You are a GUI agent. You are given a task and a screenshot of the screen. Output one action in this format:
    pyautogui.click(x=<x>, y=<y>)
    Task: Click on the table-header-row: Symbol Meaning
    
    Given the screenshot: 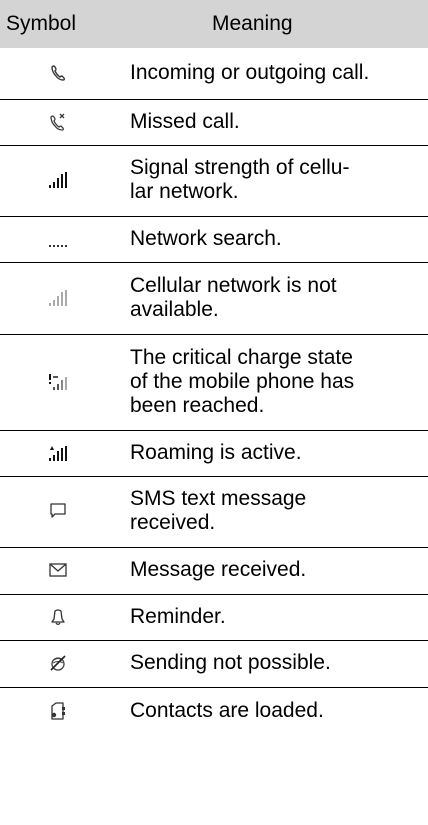 What is the action you would take?
    pyautogui.click(x=214, y=24)
    